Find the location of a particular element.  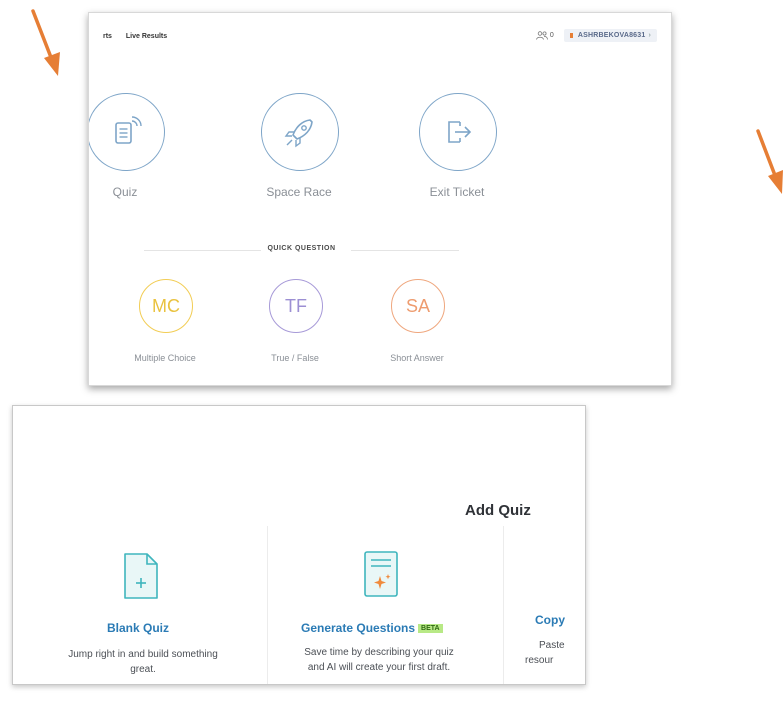

quiz-launch-button is located at coordinates (127, 132).